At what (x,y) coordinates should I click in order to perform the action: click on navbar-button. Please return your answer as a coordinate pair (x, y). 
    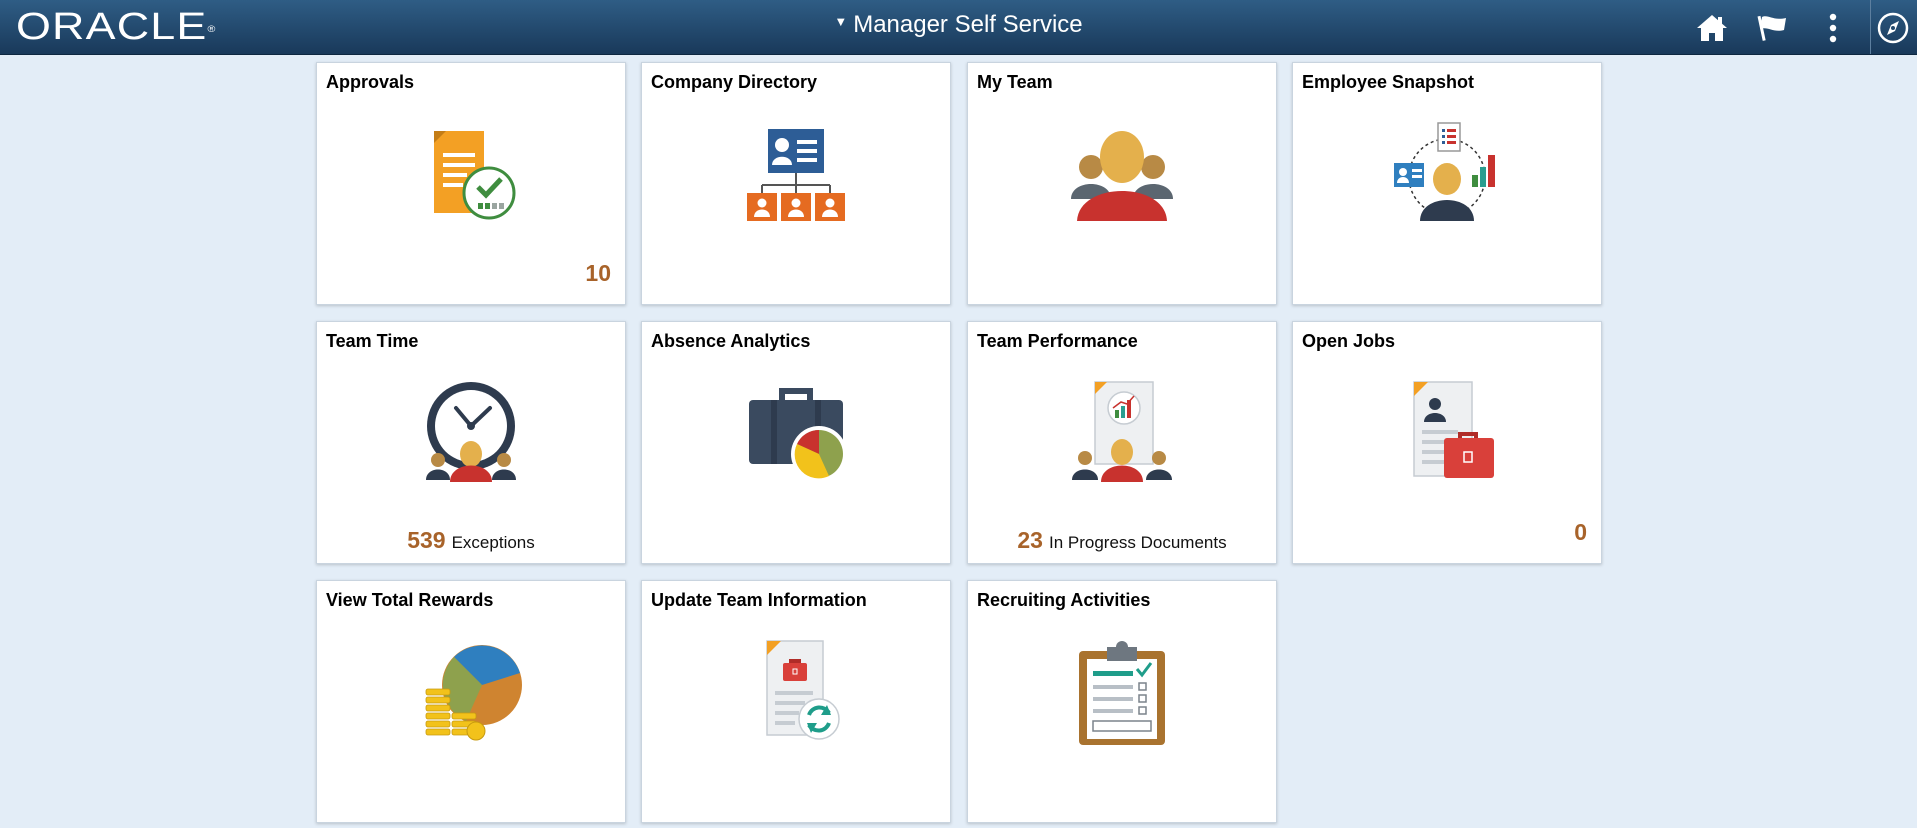
    Looking at the image, I should click on (1893, 28).